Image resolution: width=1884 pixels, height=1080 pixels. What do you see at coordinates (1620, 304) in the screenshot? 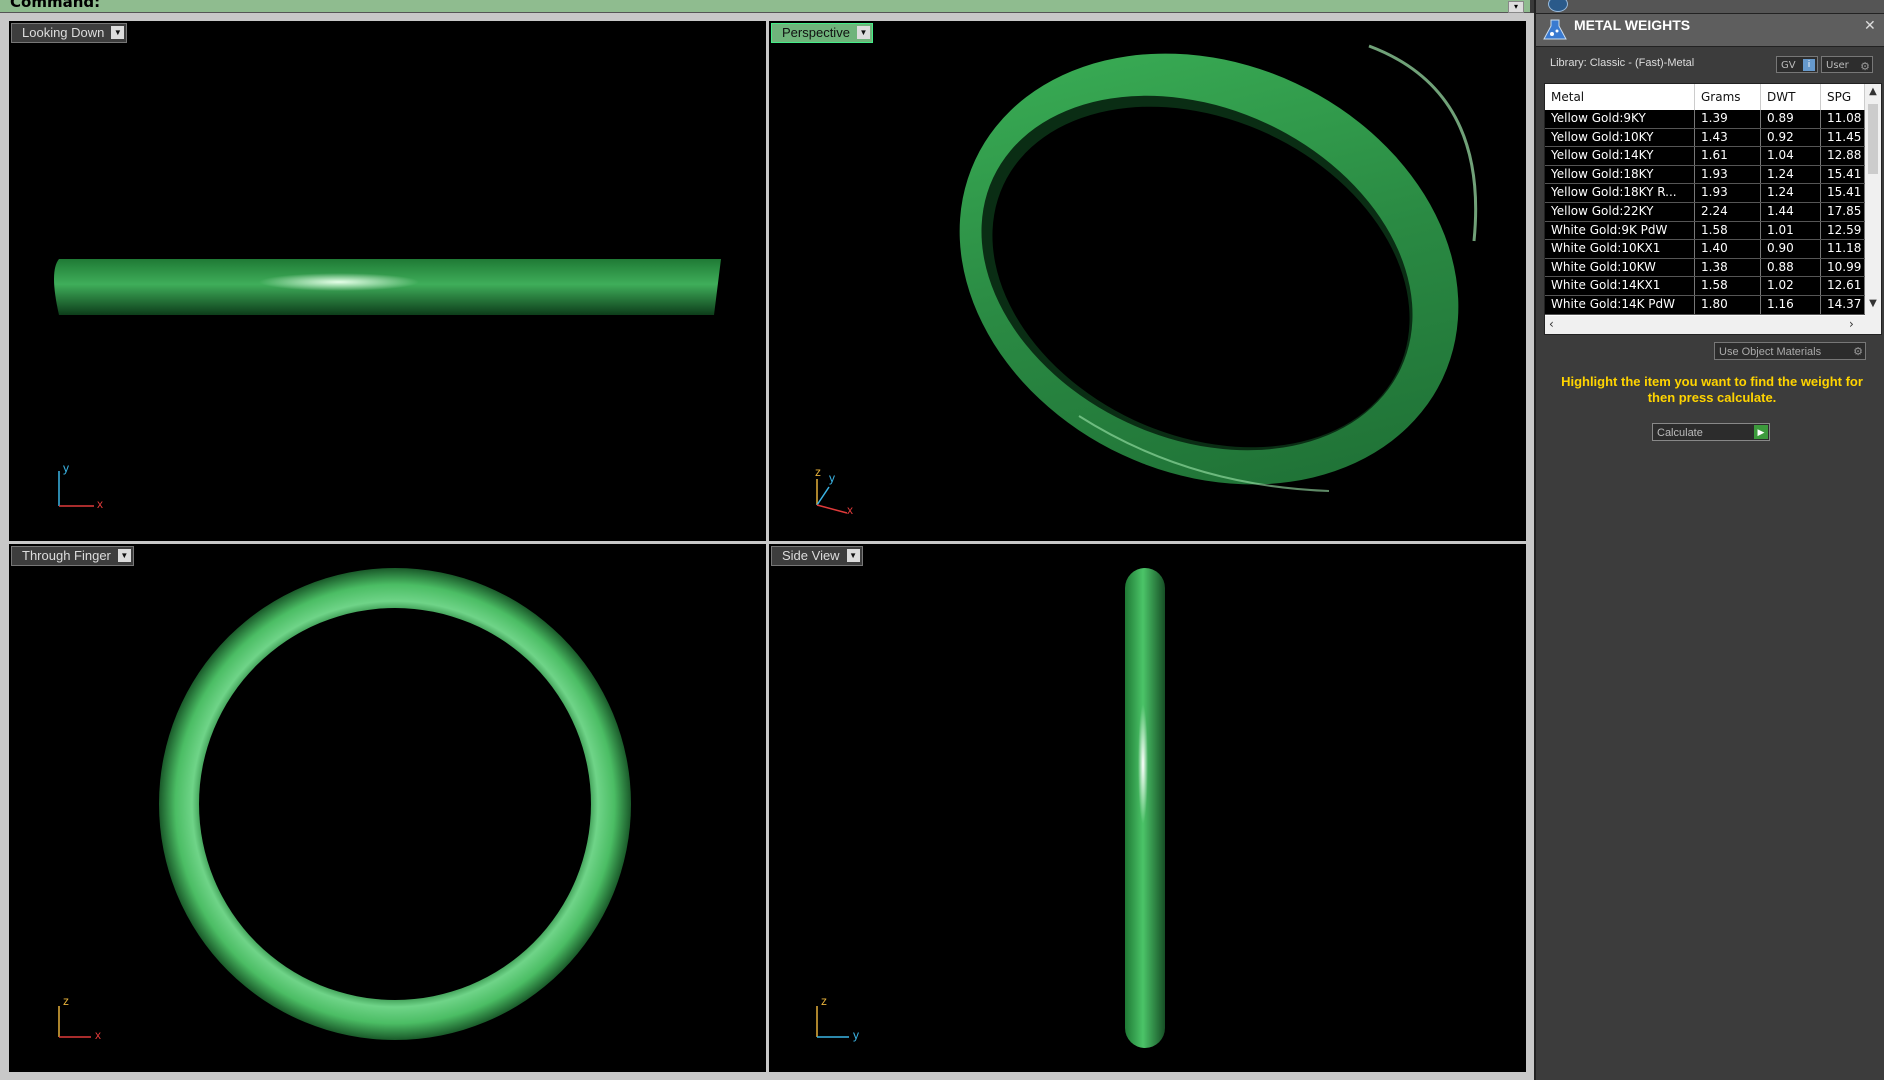
I see `cell-metal: White Gold:14K PdW` at bounding box center [1620, 304].